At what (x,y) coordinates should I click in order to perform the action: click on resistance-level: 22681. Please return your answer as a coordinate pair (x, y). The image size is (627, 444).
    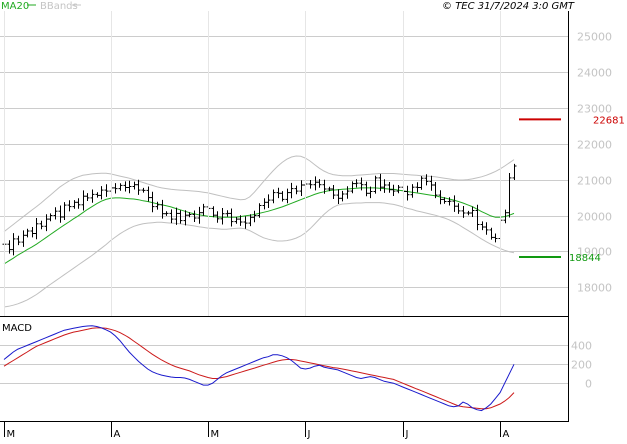
    Looking at the image, I should click on (572, 120).